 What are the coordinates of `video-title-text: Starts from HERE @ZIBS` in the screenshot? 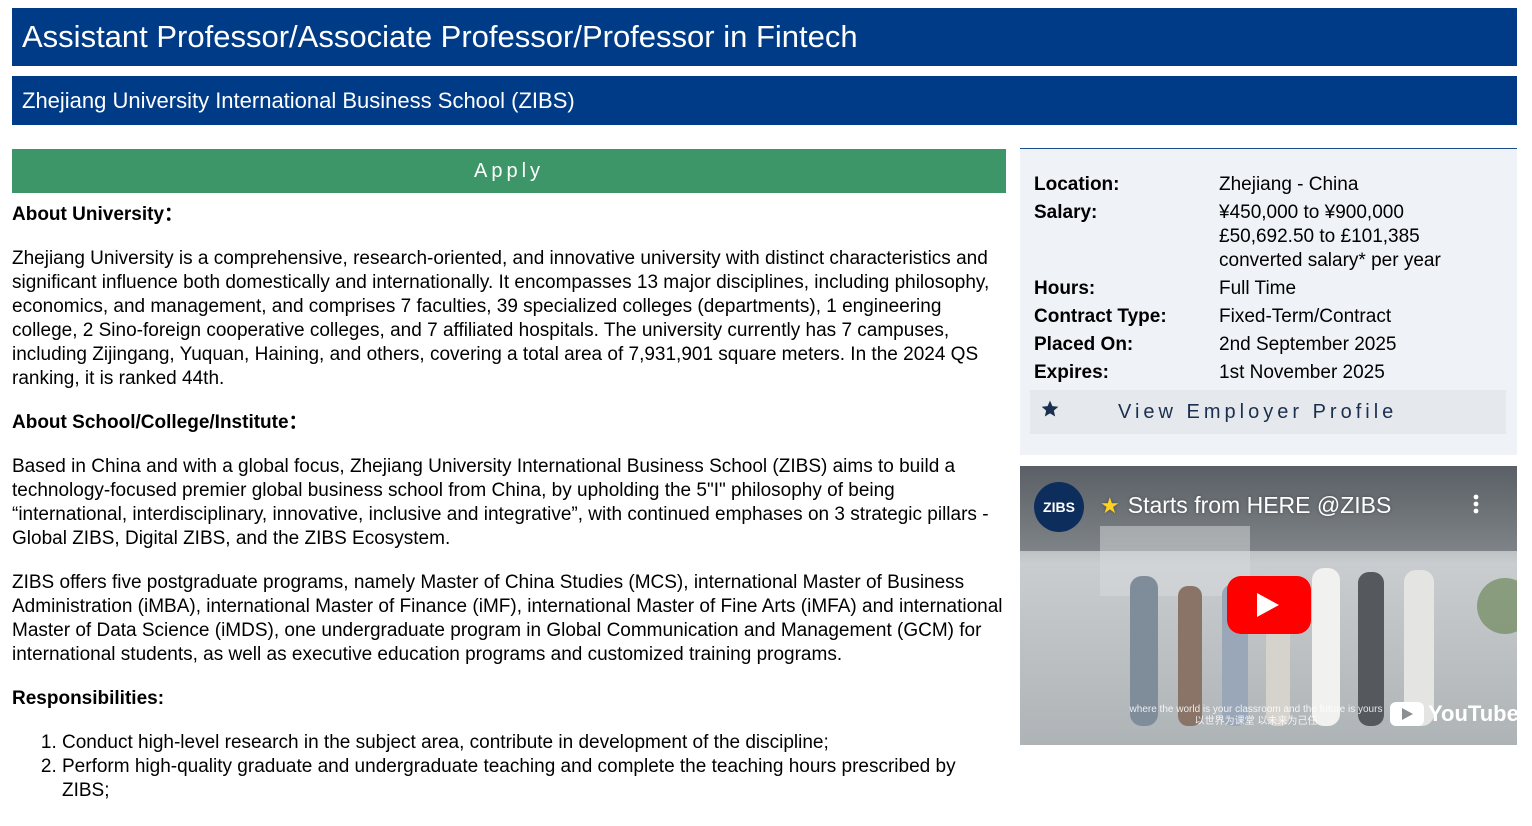 It's located at (1259, 505).